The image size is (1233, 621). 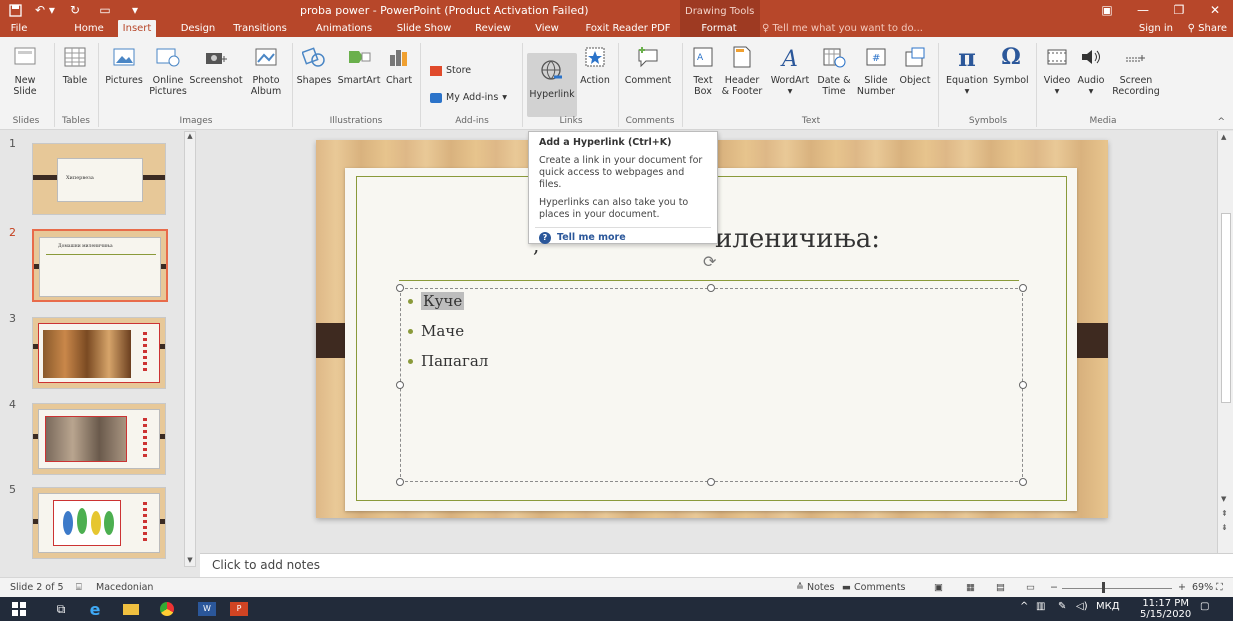 I want to click on task-view-icon: ⧉, so click(x=61, y=609).